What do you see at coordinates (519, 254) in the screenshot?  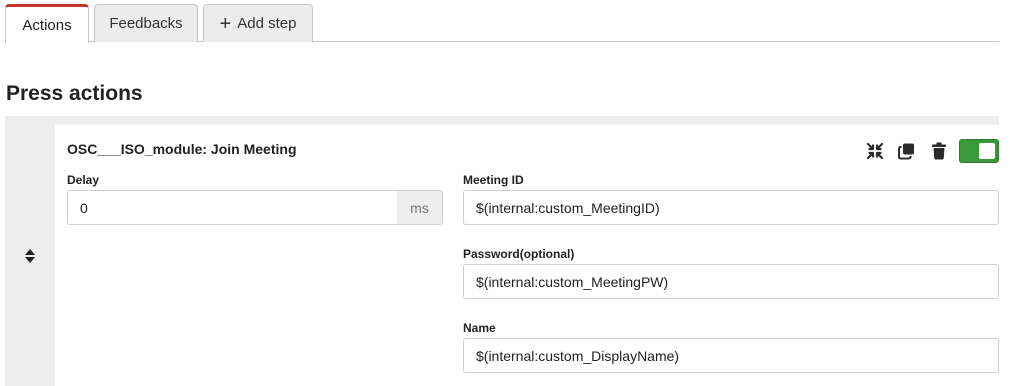 I see `password-label: Password(optional)` at bounding box center [519, 254].